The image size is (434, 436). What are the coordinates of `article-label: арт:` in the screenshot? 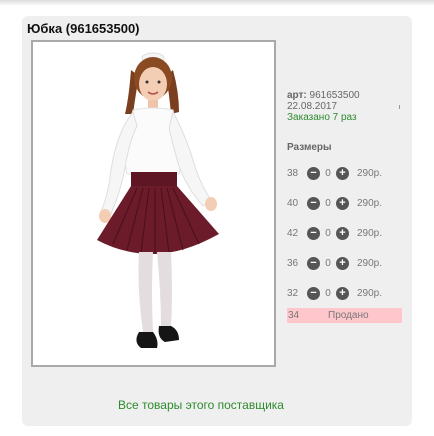 It's located at (297, 95).